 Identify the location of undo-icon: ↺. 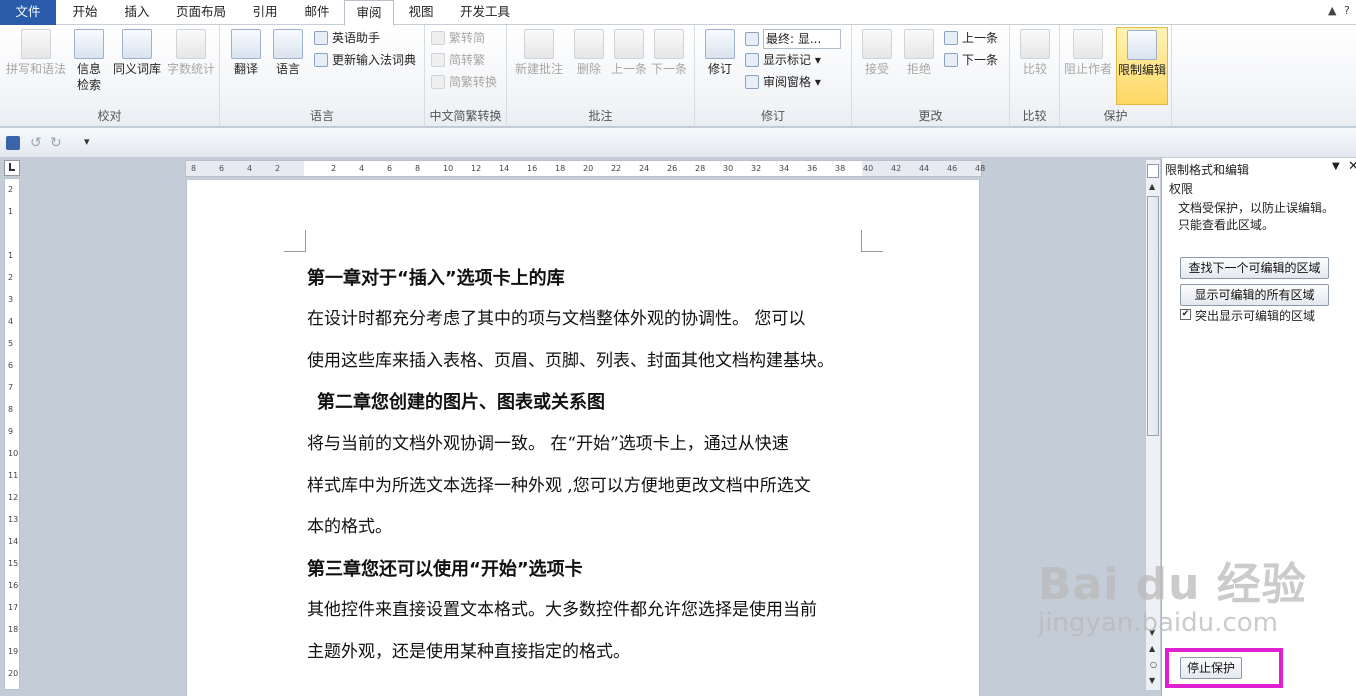
(36, 143).